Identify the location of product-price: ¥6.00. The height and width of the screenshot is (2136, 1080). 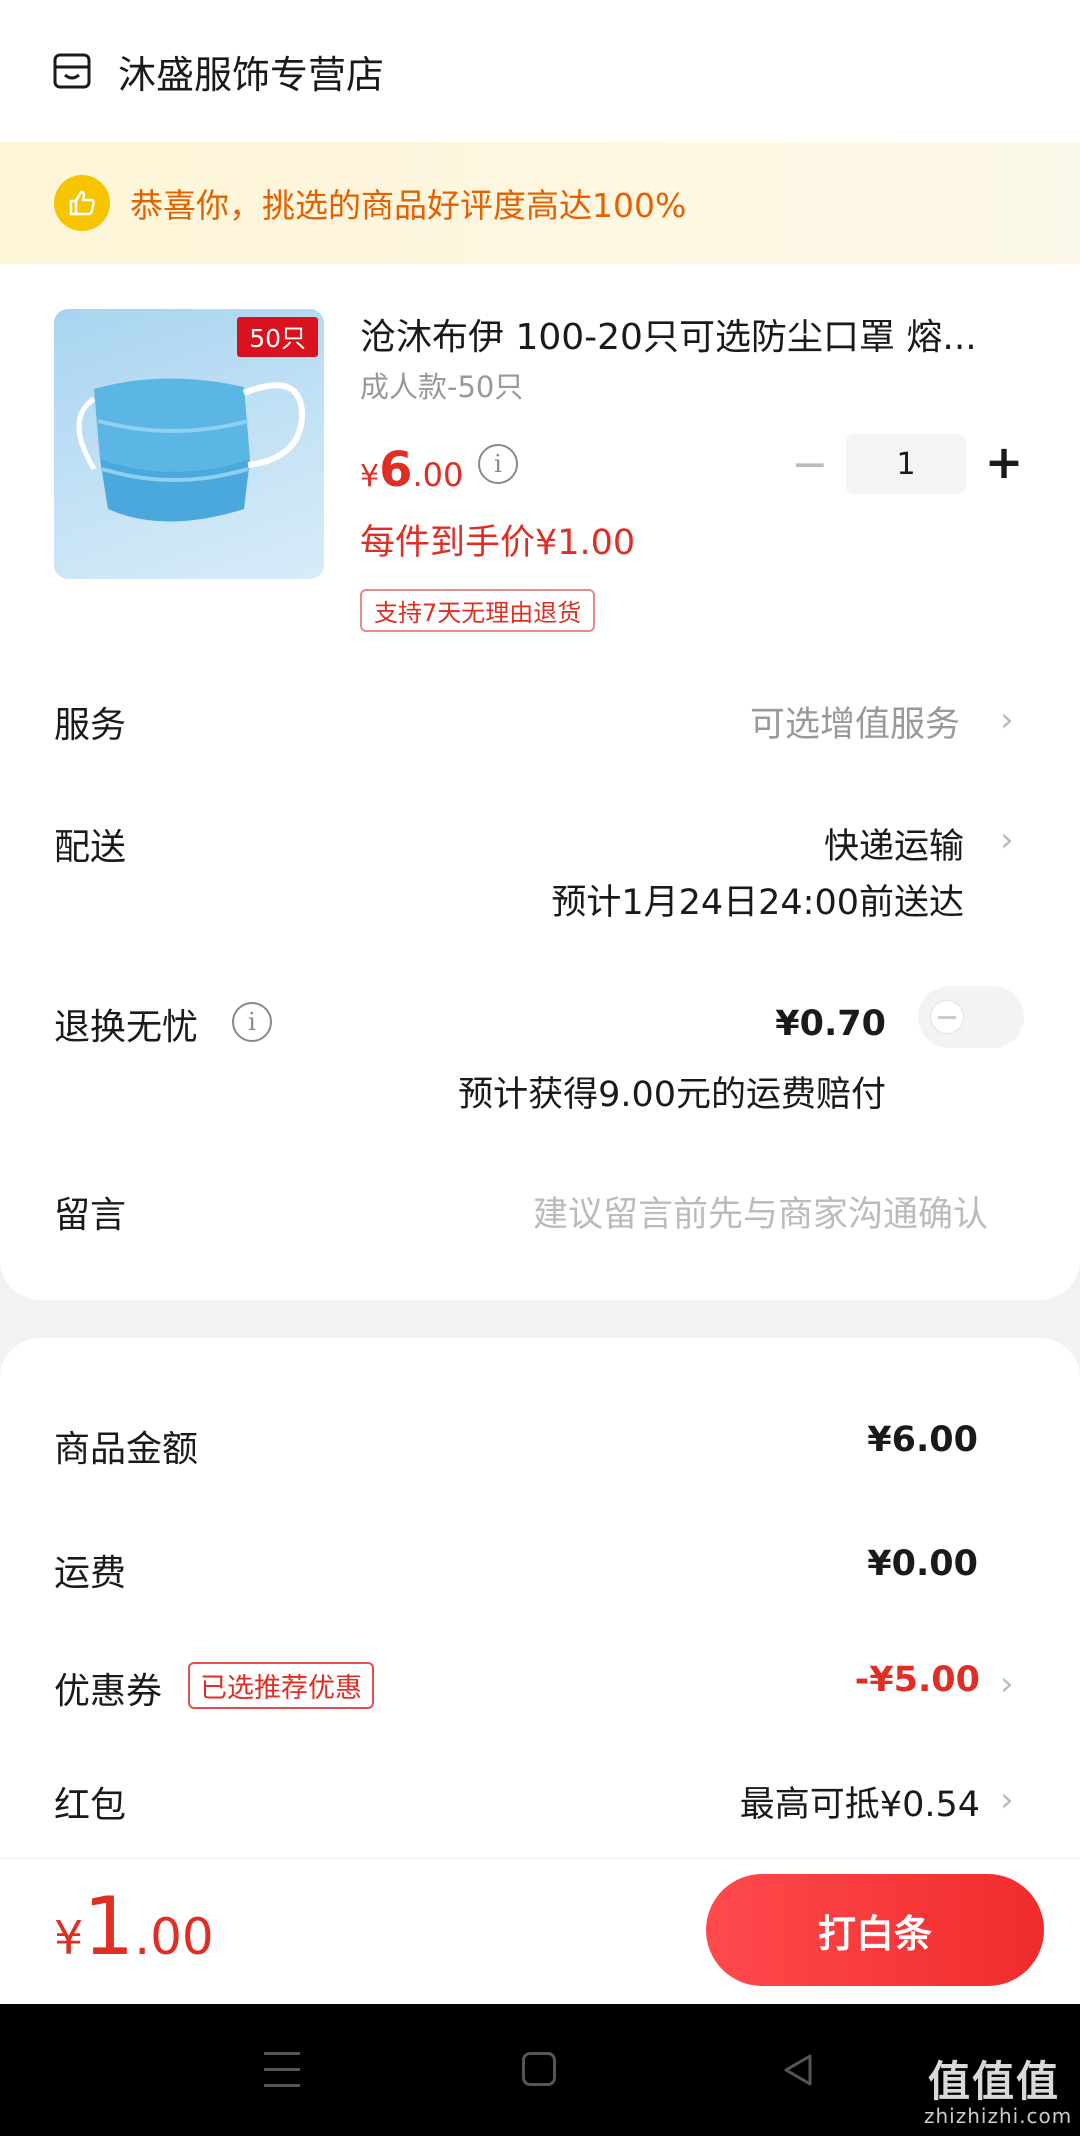
(411, 470).